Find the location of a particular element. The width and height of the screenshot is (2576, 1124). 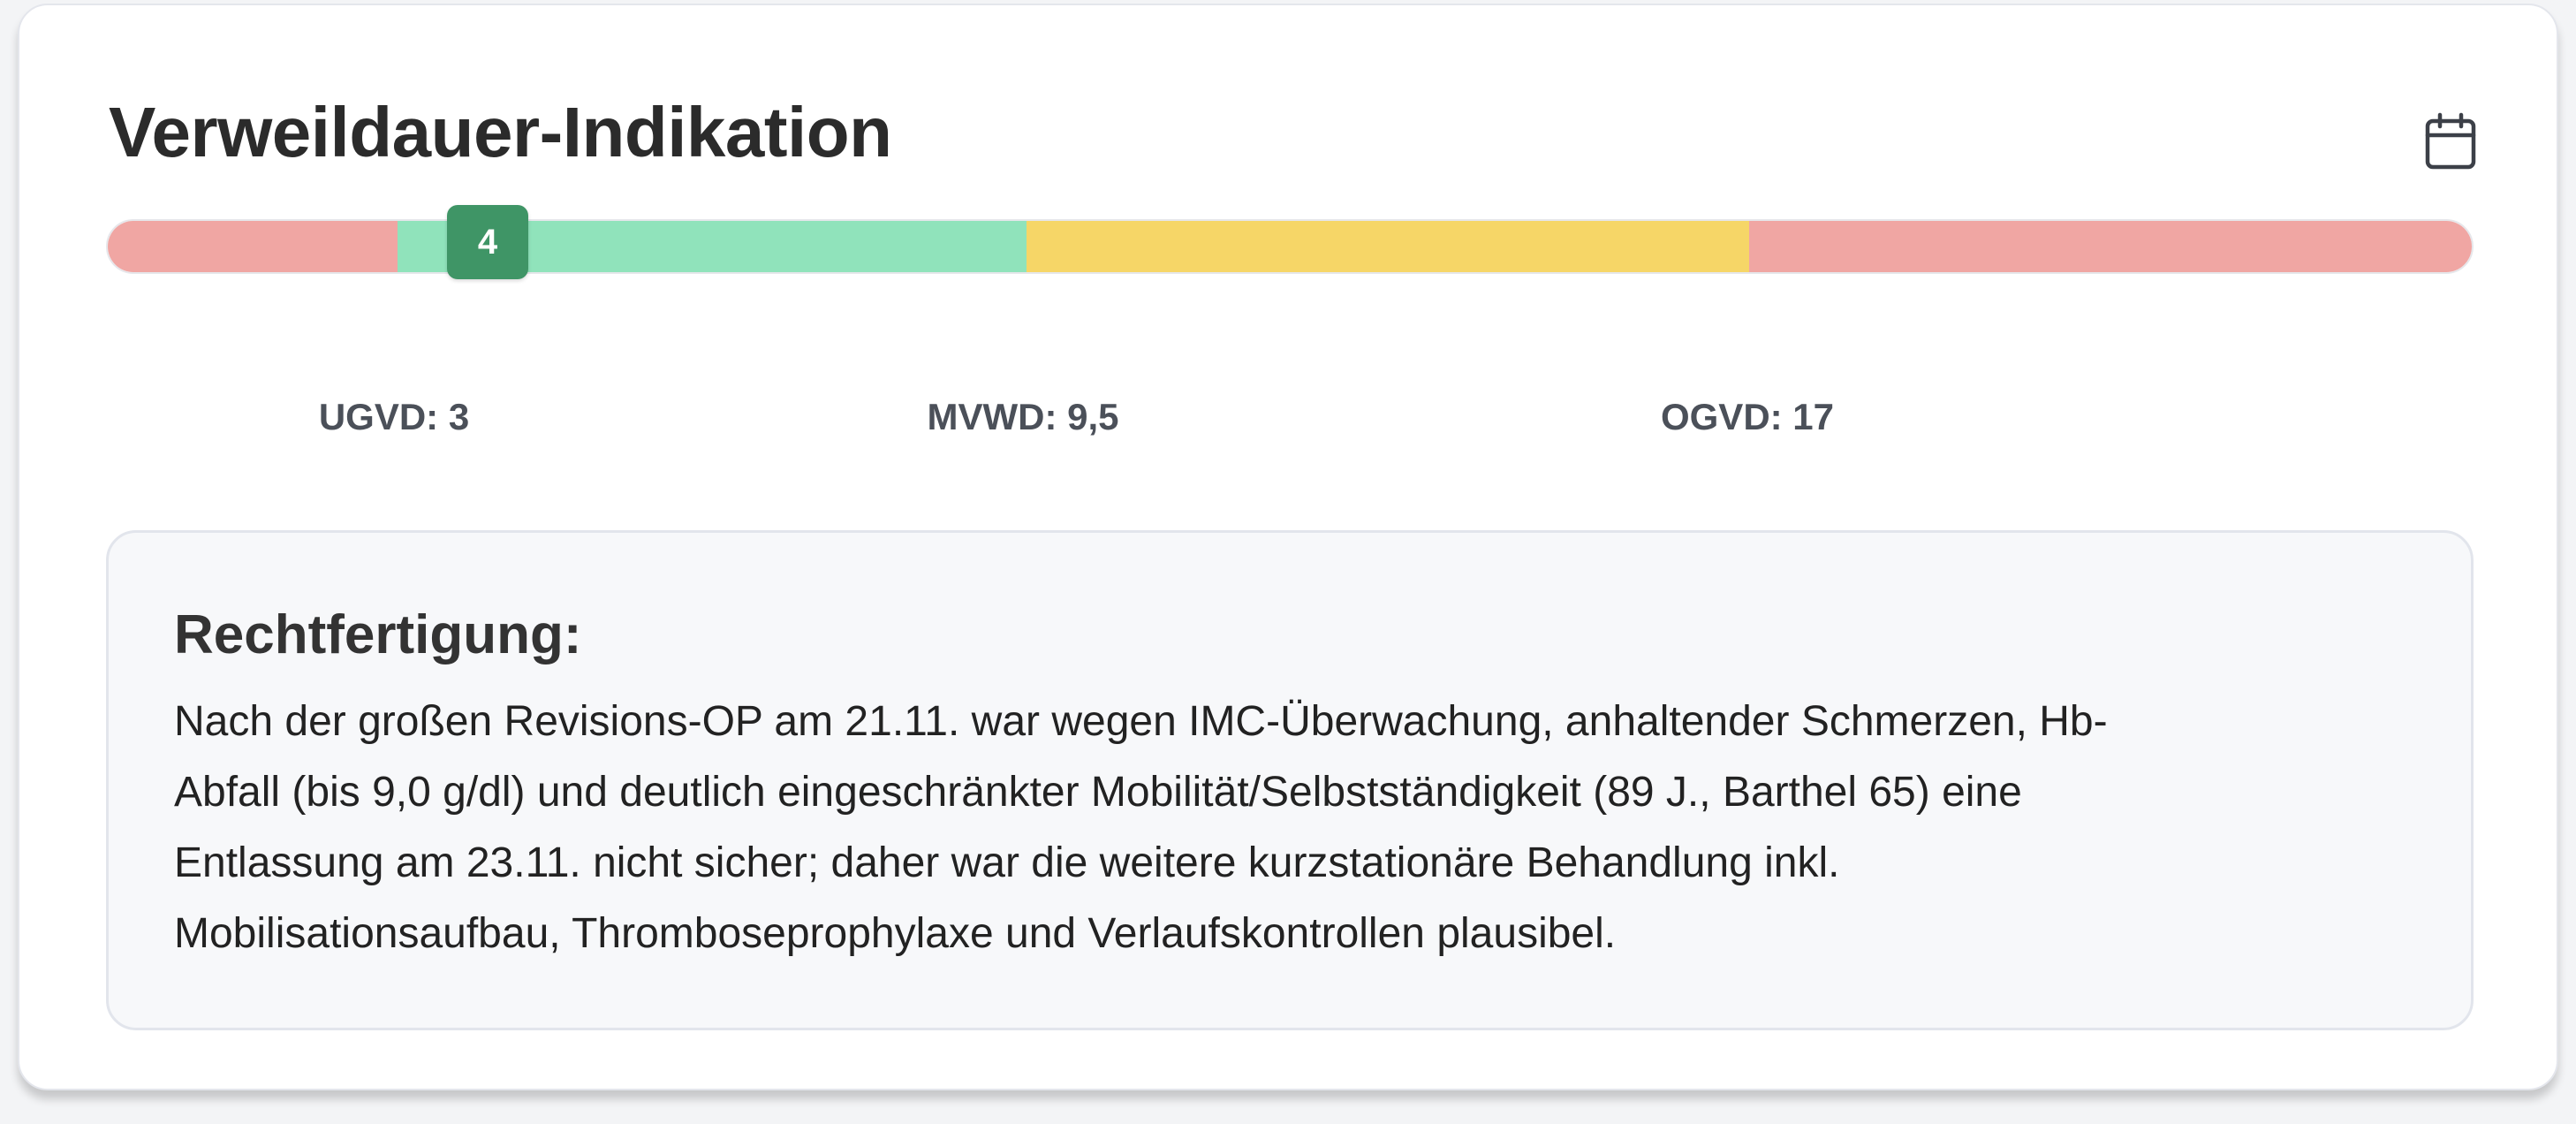

mvwd-label: MVWD: 9,5 is located at coordinates (1023, 416).